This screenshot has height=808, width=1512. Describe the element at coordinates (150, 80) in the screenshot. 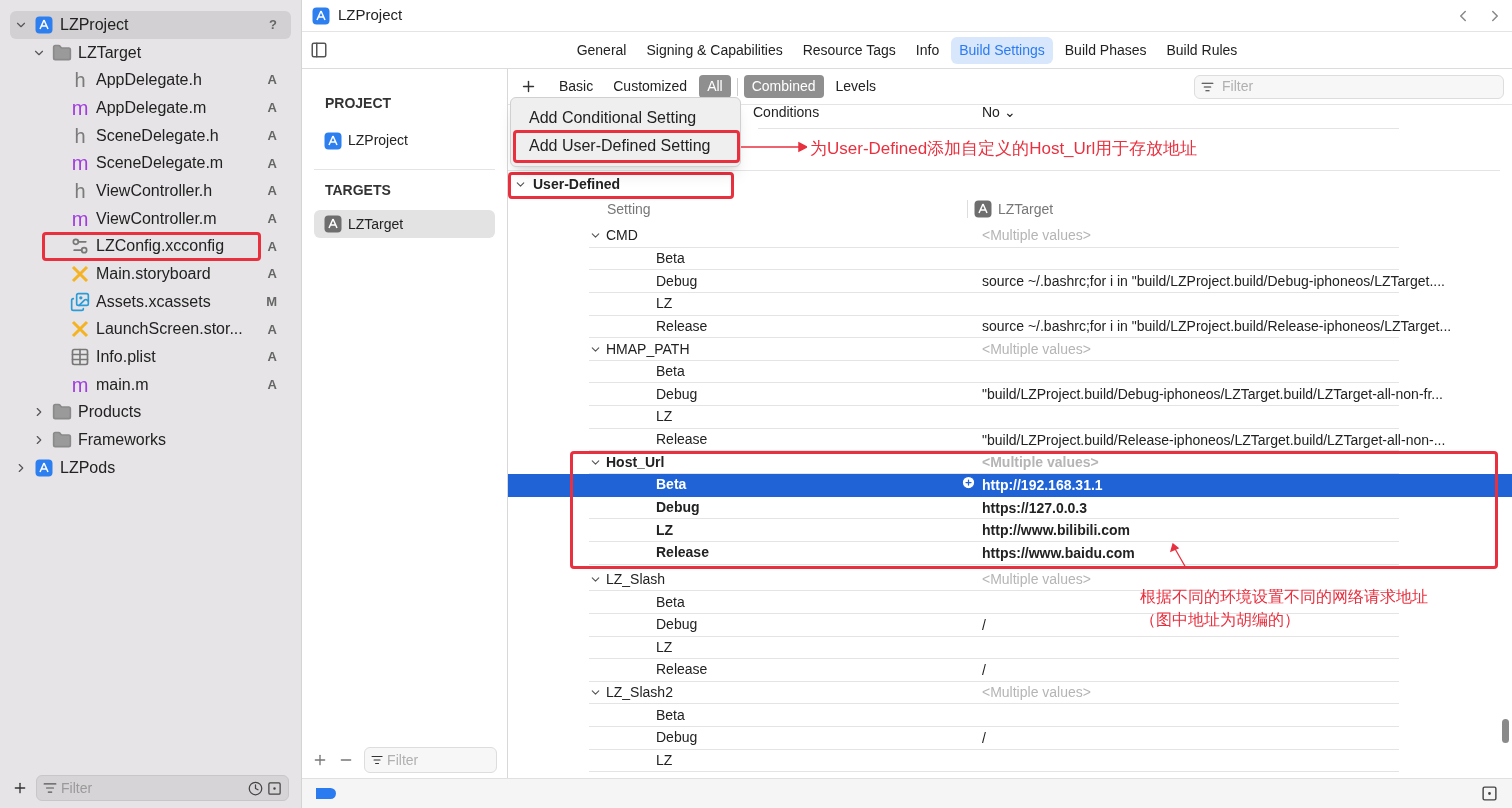

I see `navigator-item: h AppDelegate.h A` at that location.